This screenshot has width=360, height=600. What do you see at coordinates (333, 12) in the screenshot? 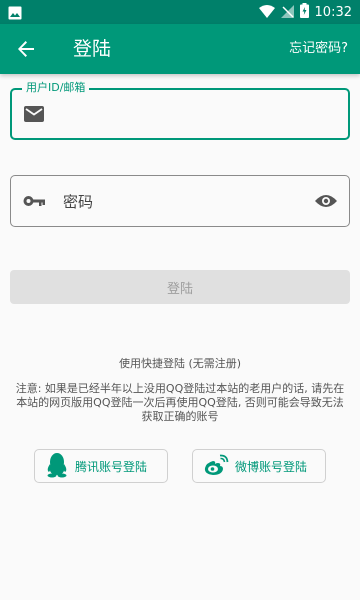
I see `status-time: 10:32` at bounding box center [333, 12].